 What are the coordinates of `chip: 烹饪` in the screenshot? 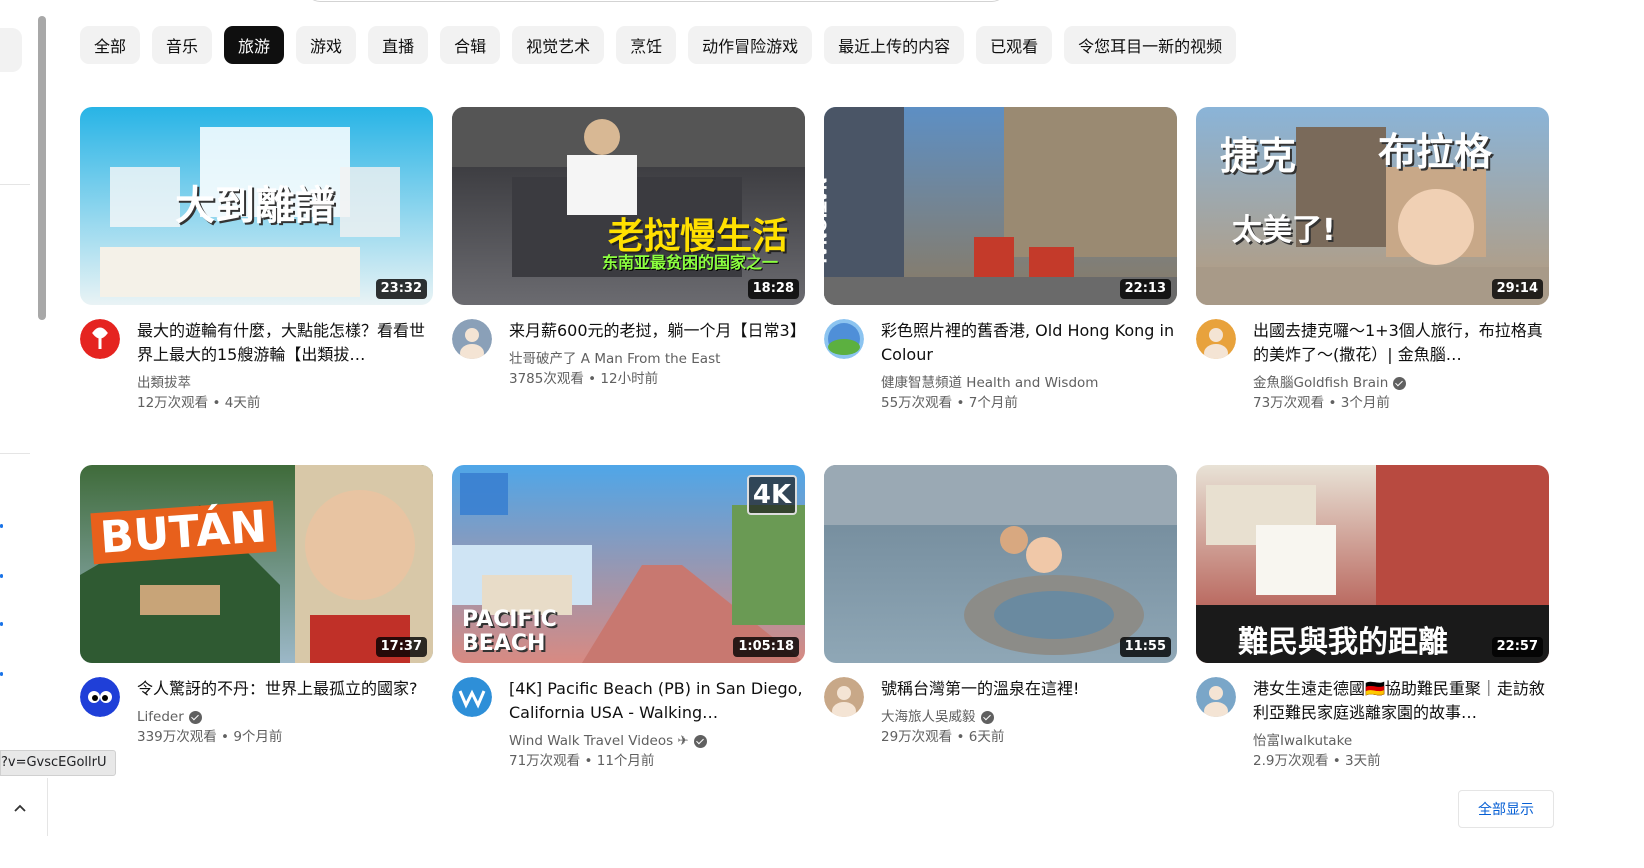 It's located at (646, 45).